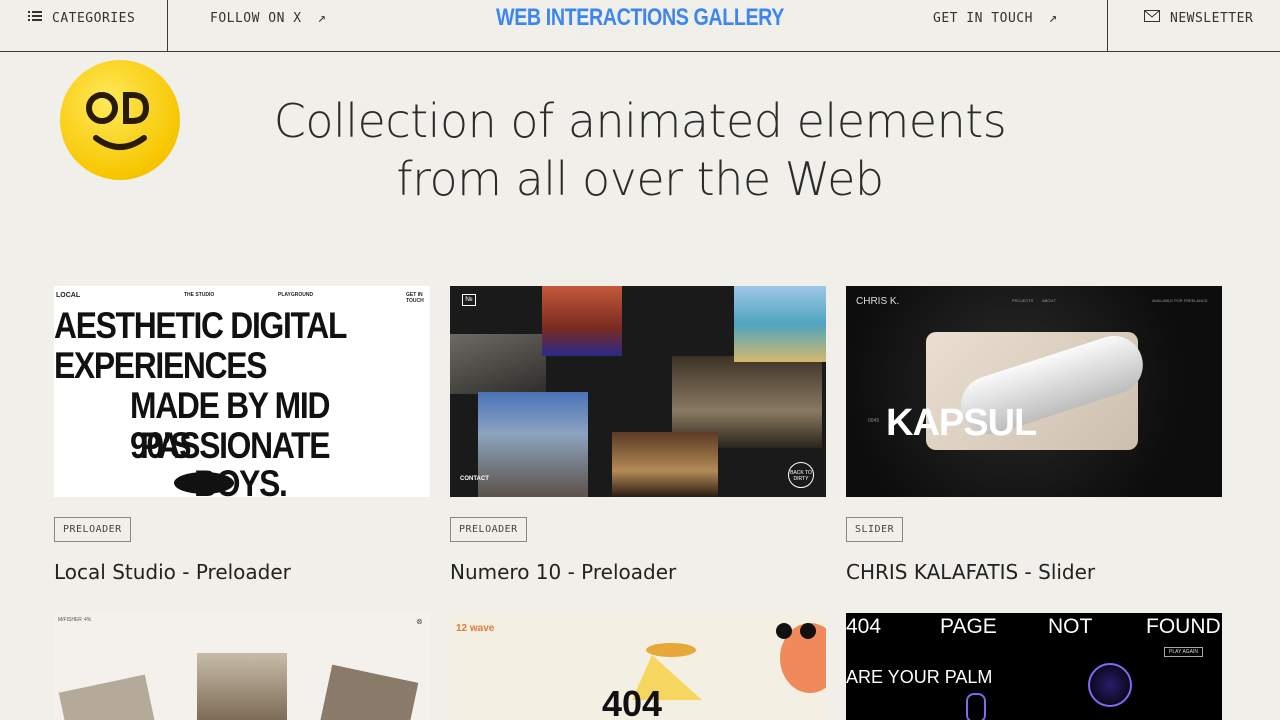 This screenshot has width=1280, height=720. What do you see at coordinates (919, 677) in the screenshot?
I see `thumb-subline: ARE YOUR PALM` at bounding box center [919, 677].